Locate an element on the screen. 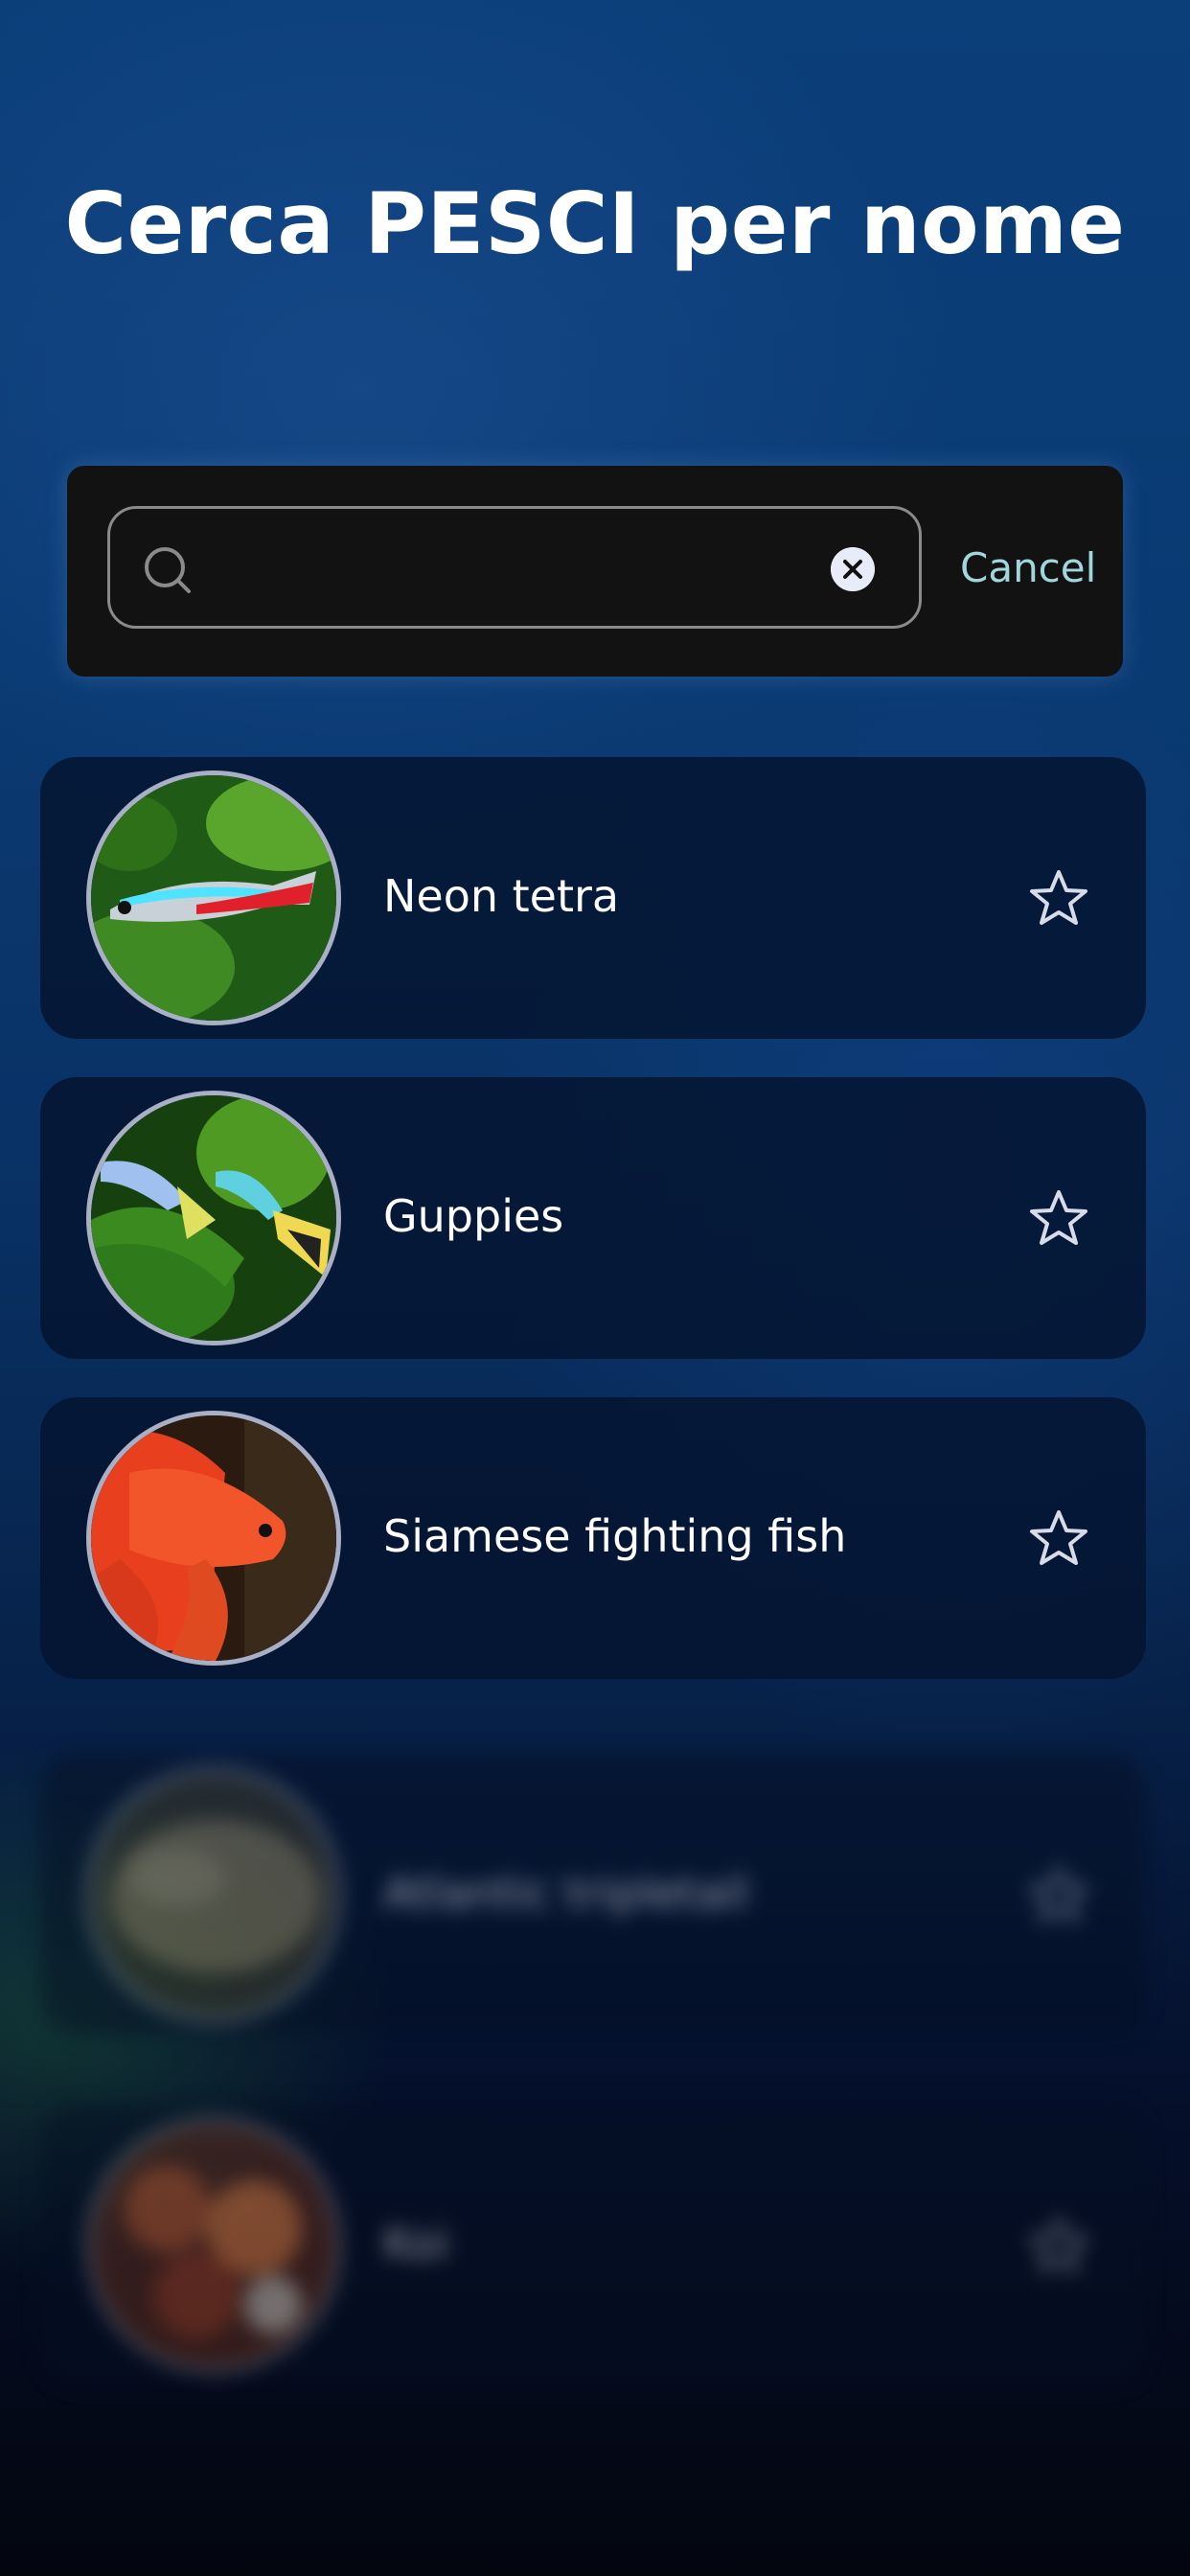 The width and height of the screenshot is (1190, 2576). result-item: Siamese fighting fish is located at coordinates (593, 1538).